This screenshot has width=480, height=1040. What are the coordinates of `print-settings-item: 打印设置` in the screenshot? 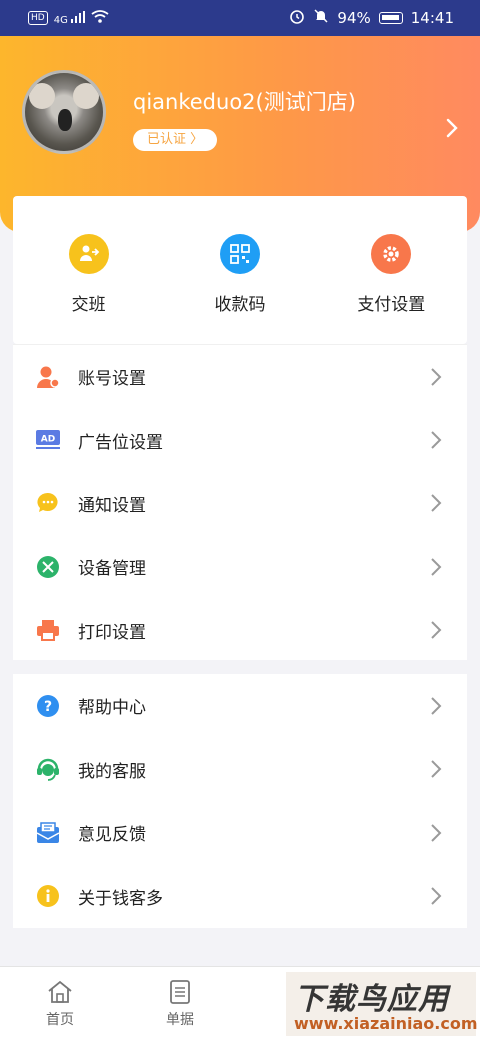 It's located at (240, 630).